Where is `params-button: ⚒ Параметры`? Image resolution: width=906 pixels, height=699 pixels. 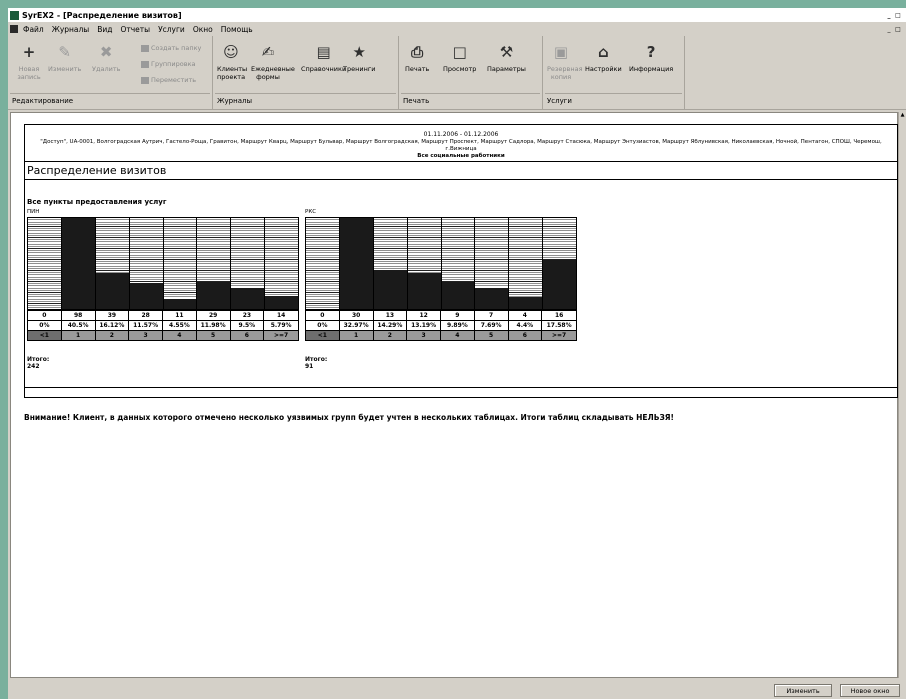 params-button: ⚒ Параметры is located at coordinates (506, 58).